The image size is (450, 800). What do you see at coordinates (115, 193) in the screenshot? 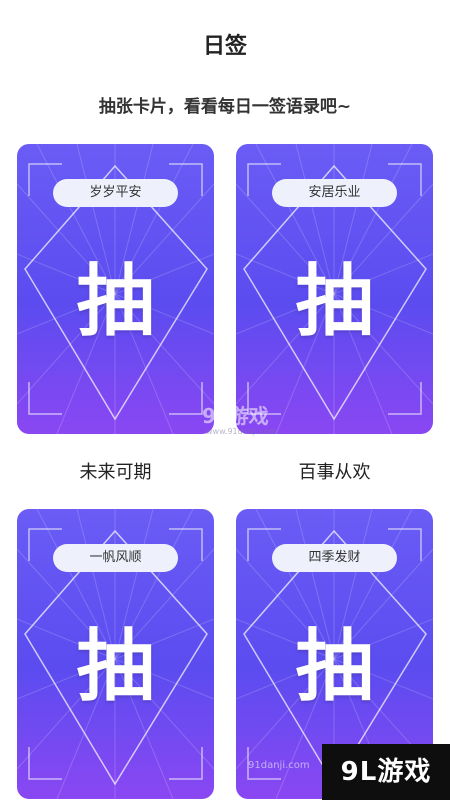
I see `card-tag: 岁岁平安` at bounding box center [115, 193].